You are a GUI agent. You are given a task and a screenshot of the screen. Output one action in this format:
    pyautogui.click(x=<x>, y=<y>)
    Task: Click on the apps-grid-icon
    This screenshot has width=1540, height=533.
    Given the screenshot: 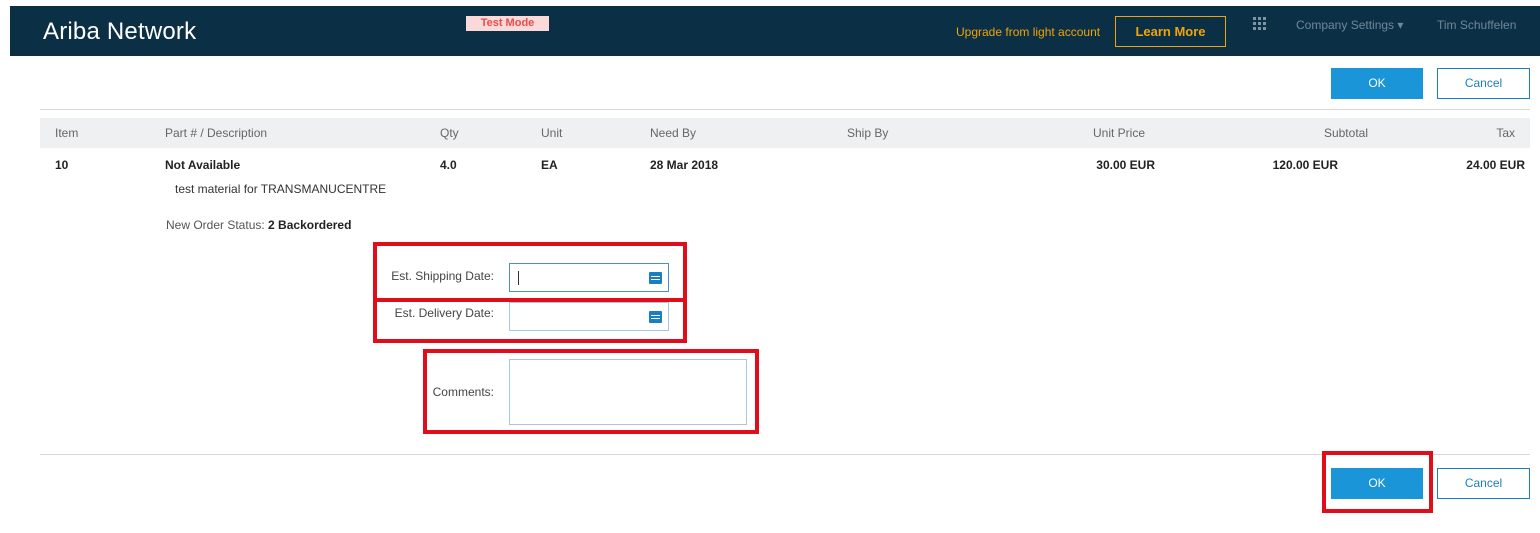 What is the action you would take?
    pyautogui.click(x=1260, y=24)
    